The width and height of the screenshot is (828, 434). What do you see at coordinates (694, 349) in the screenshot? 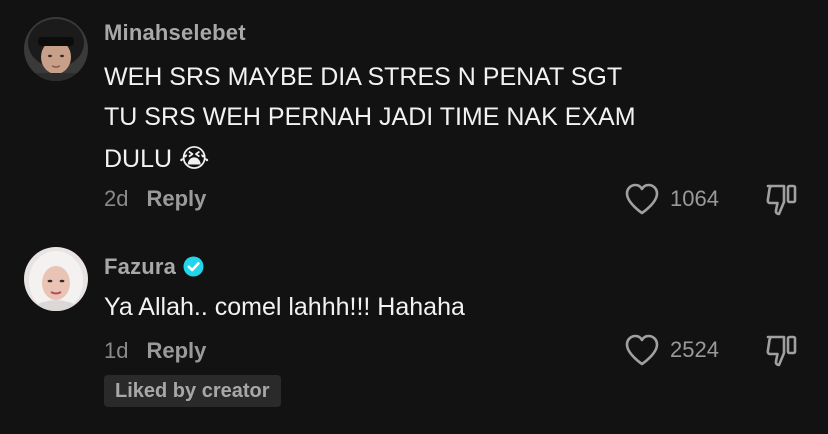
I see `like-count: 2524` at bounding box center [694, 349].